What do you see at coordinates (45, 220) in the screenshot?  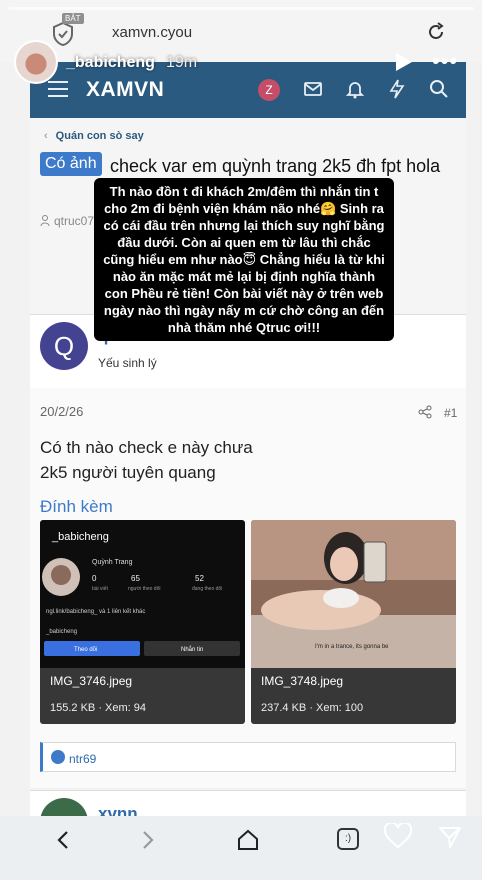 I see `person-icon` at bounding box center [45, 220].